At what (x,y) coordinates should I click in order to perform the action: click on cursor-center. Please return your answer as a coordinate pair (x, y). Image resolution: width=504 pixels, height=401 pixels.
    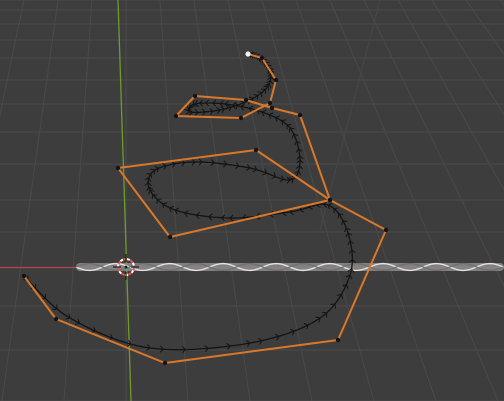
    Looking at the image, I should click on (126, 267).